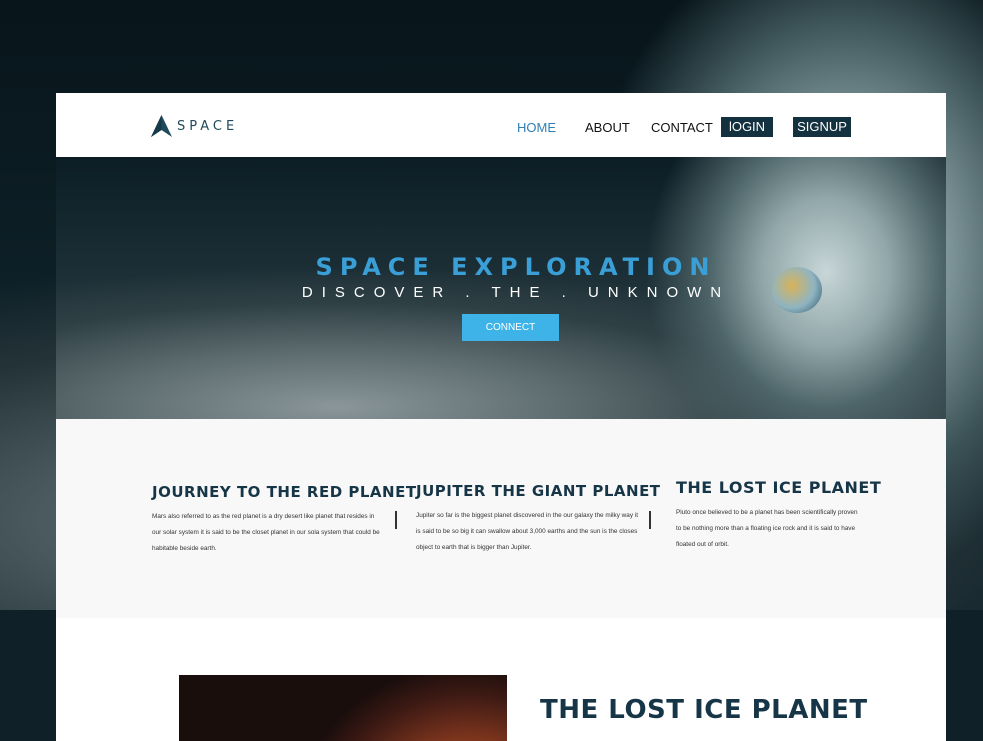 Image resolution: width=983 pixels, height=741 pixels. I want to click on brand-name: SPACE, so click(208, 126).